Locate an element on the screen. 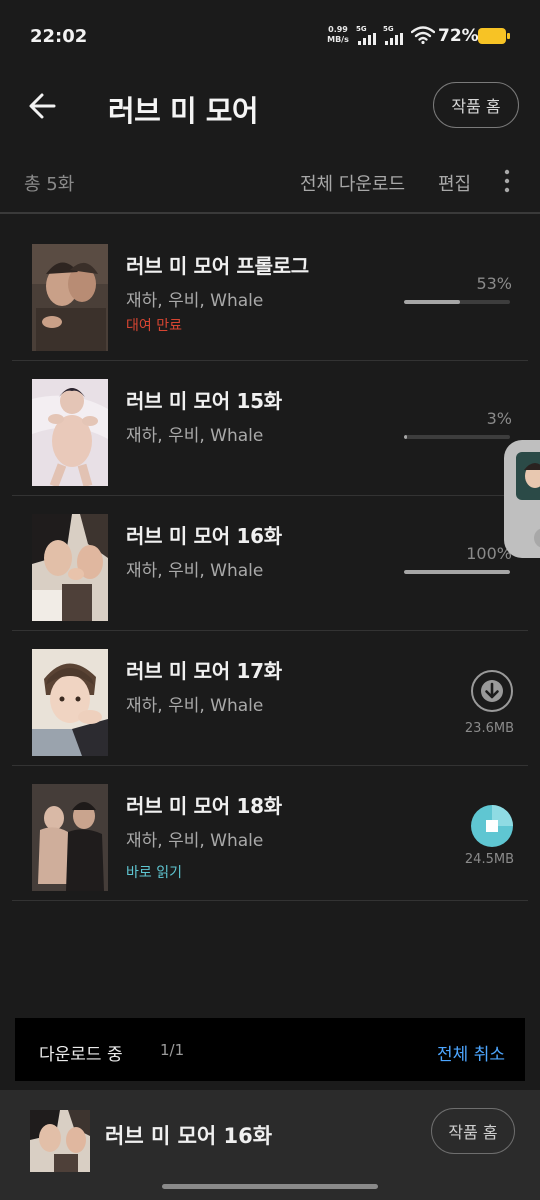 The height and width of the screenshot is (1200, 540). download-progress-banner: 다운로드 중 1/1 전체 취소 is located at coordinates (270, 1049).